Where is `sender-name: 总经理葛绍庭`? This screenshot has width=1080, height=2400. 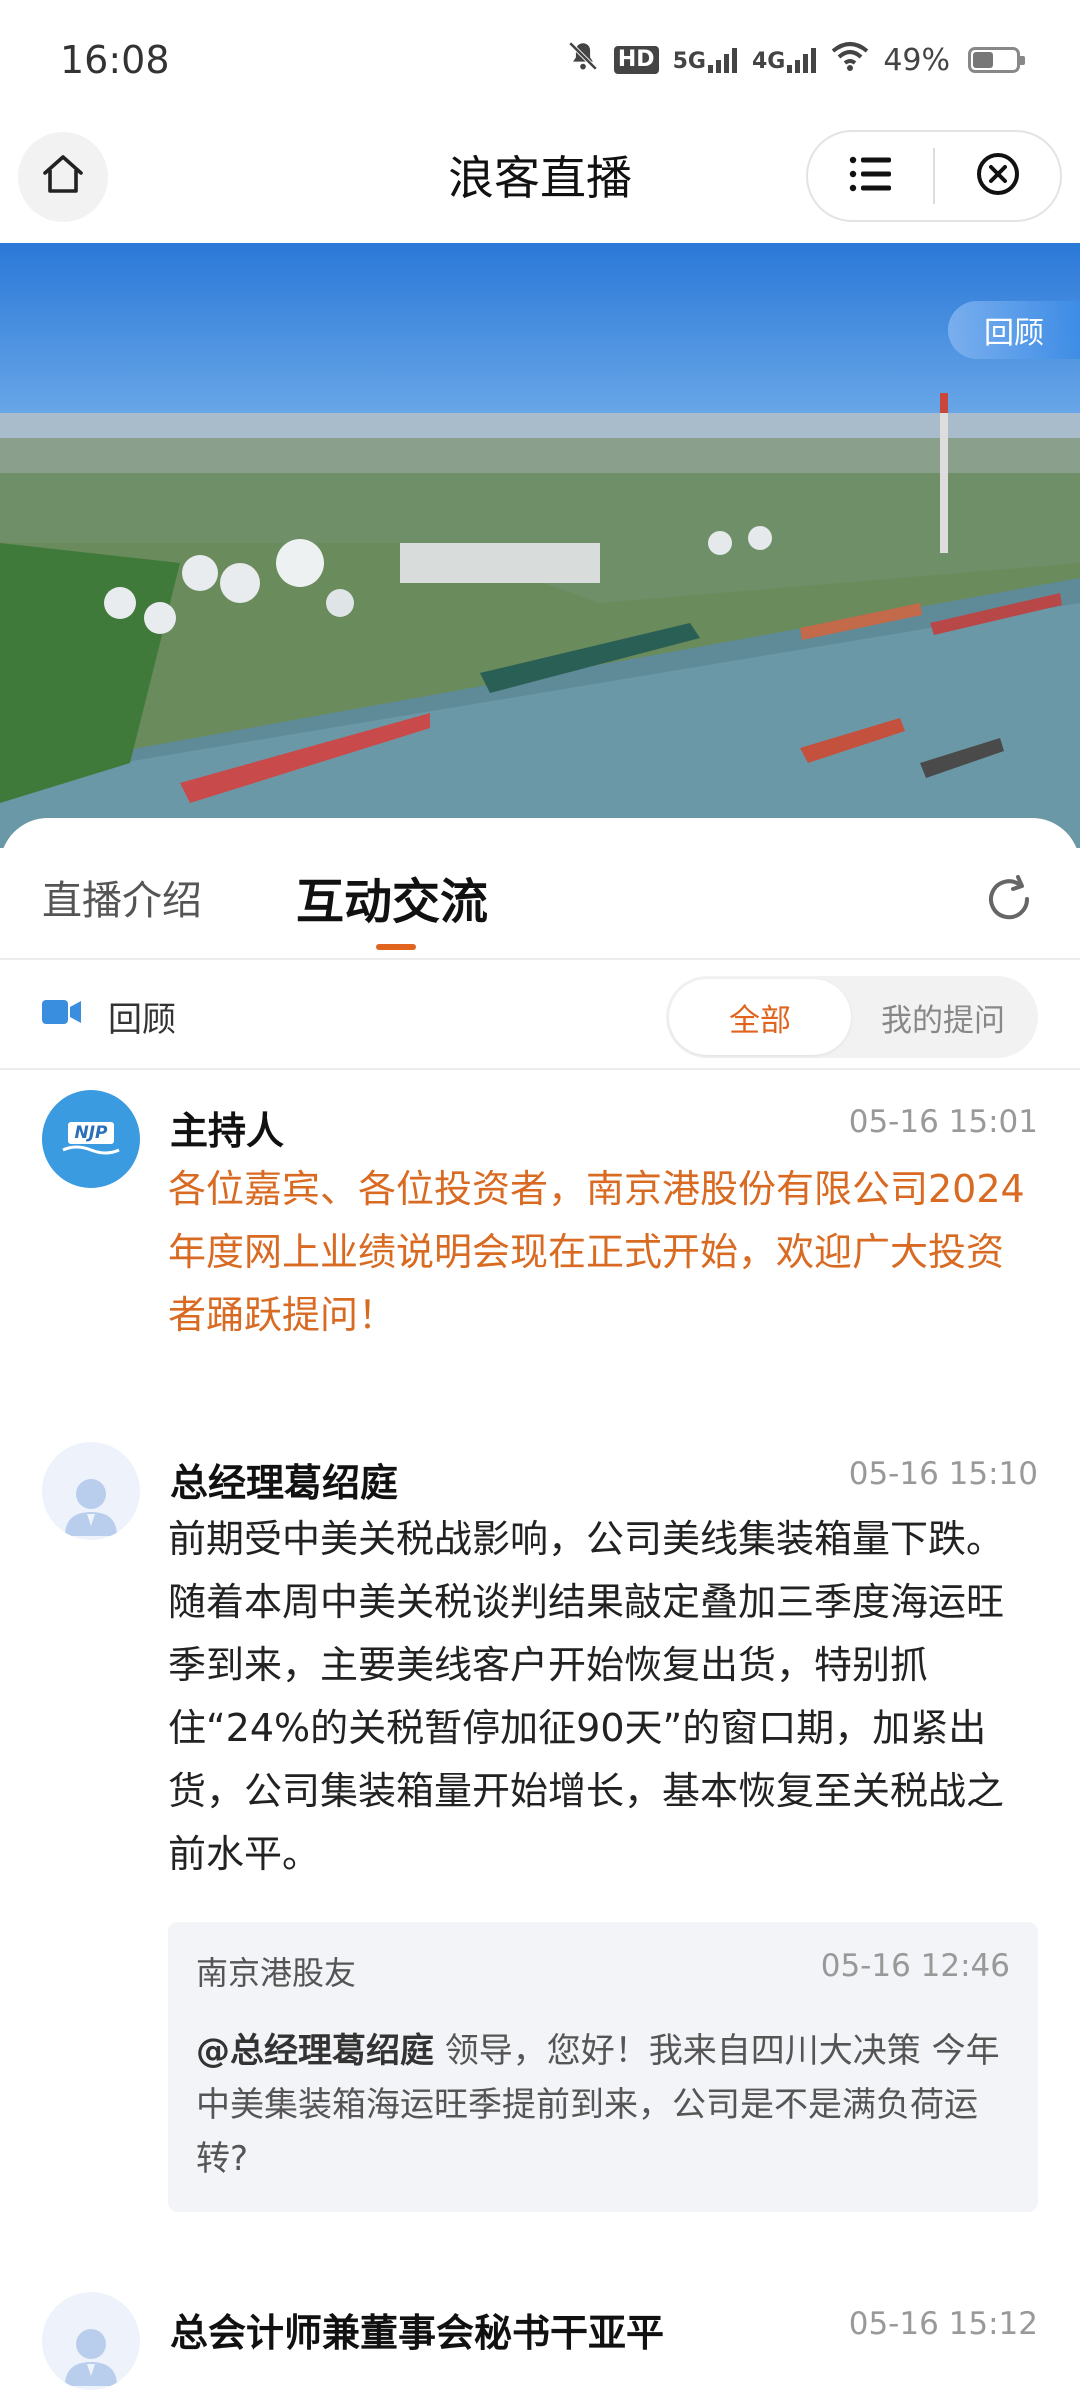
sender-name: 总经理葛绍庭 is located at coordinates (284, 1483).